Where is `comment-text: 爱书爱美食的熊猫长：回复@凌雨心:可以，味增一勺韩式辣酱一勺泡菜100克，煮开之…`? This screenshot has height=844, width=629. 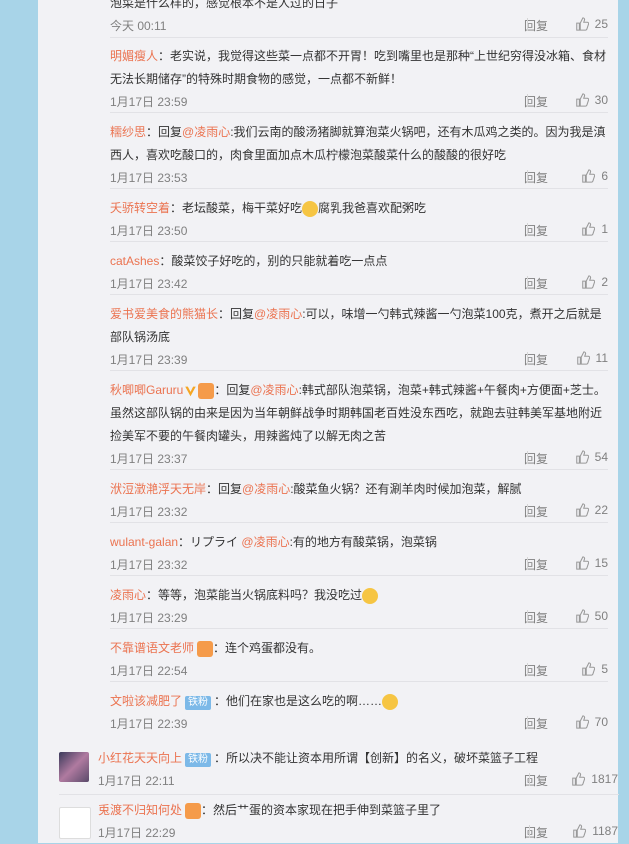
comment-text: 爱书爱美食的熊猫长：回复@凌雨心:可以，味增一勺韩式辣酱一勺泡菜100克，煮开之… is located at coordinates (356, 325).